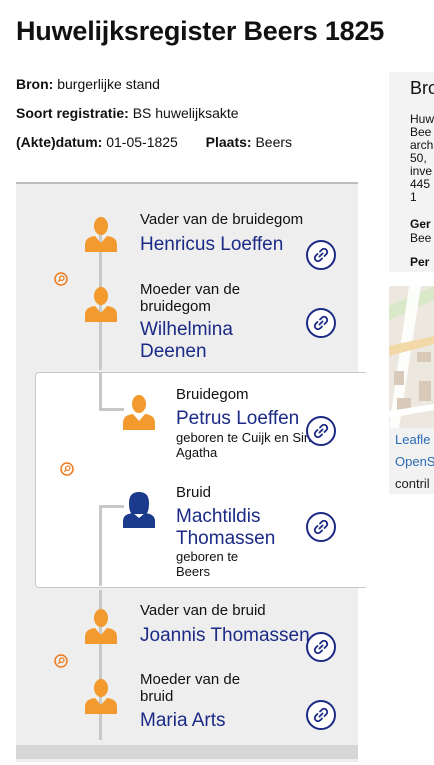 The width and height of the screenshot is (434, 765). Describe the element at coordinates (245, 437) in the screenshot. I see `birth-info: geboren te Cuijk en Sint` at that location.